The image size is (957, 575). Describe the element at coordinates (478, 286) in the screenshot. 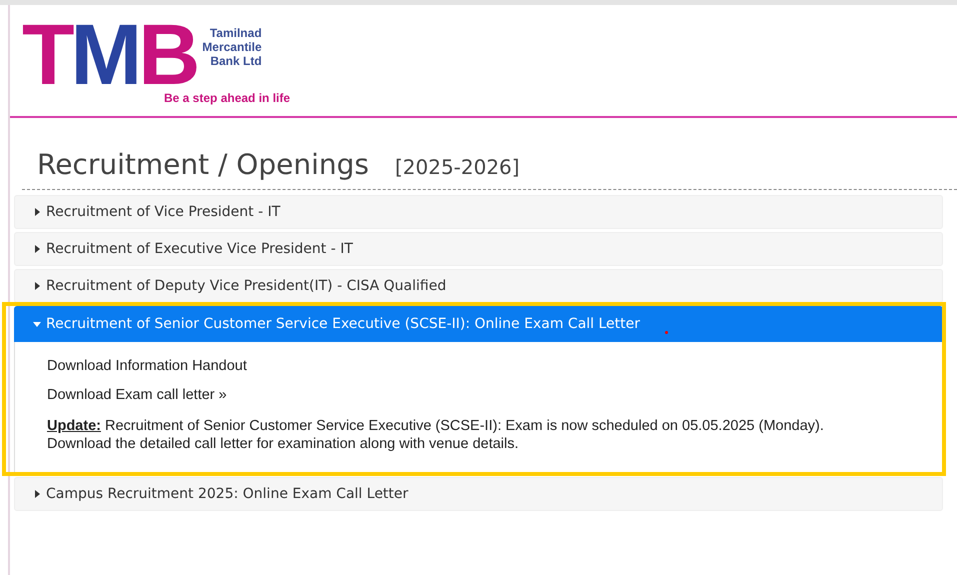

I see `accordion-header: Recruitment of Deputy Vice President(IT) - CISA Qualified` at that location.